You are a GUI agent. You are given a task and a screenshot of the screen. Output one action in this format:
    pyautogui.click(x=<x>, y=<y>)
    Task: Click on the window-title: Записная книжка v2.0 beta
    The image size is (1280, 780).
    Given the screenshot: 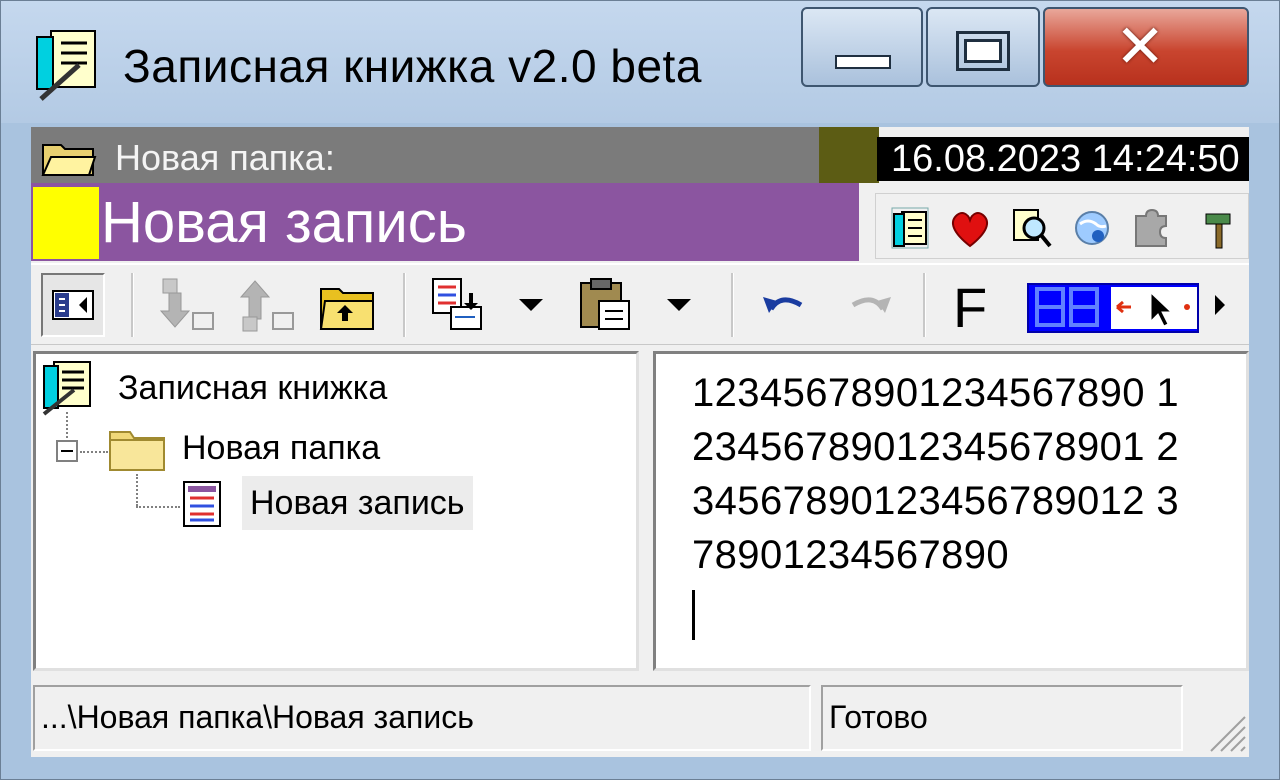 What is the action you would take?
    pyautogui.click(x=412, y=66)
    